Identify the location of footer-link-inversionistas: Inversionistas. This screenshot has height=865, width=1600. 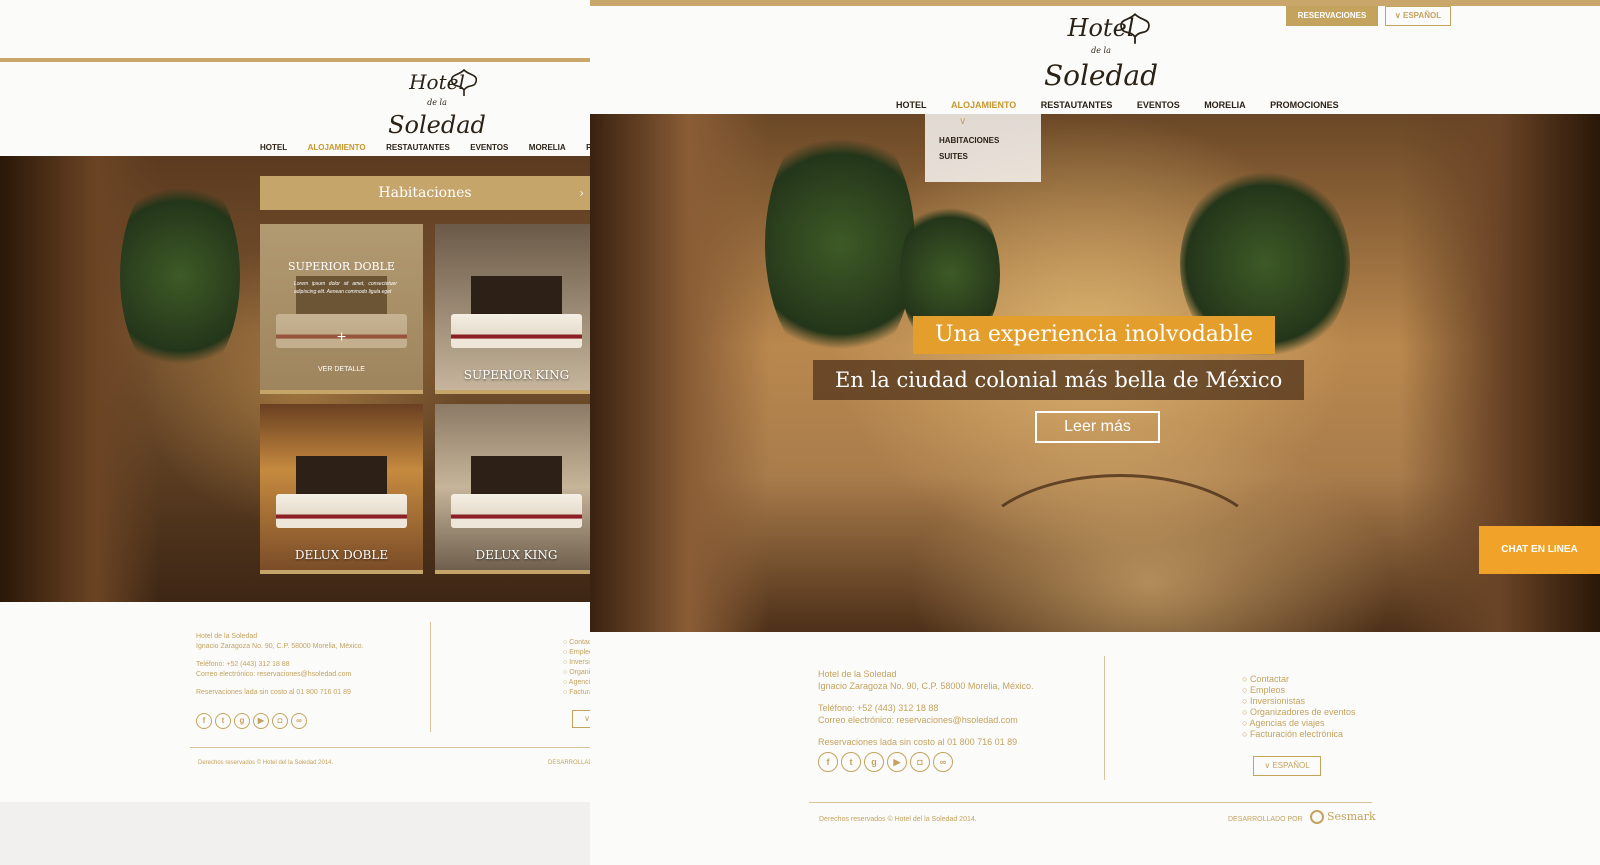
(1299, 701).